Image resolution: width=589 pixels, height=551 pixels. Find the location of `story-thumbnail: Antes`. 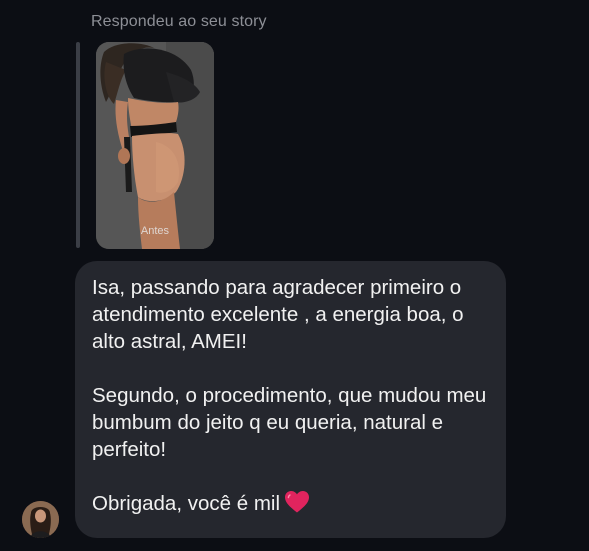

story-thumbnail: Antes is located at coordinates (155, 145).